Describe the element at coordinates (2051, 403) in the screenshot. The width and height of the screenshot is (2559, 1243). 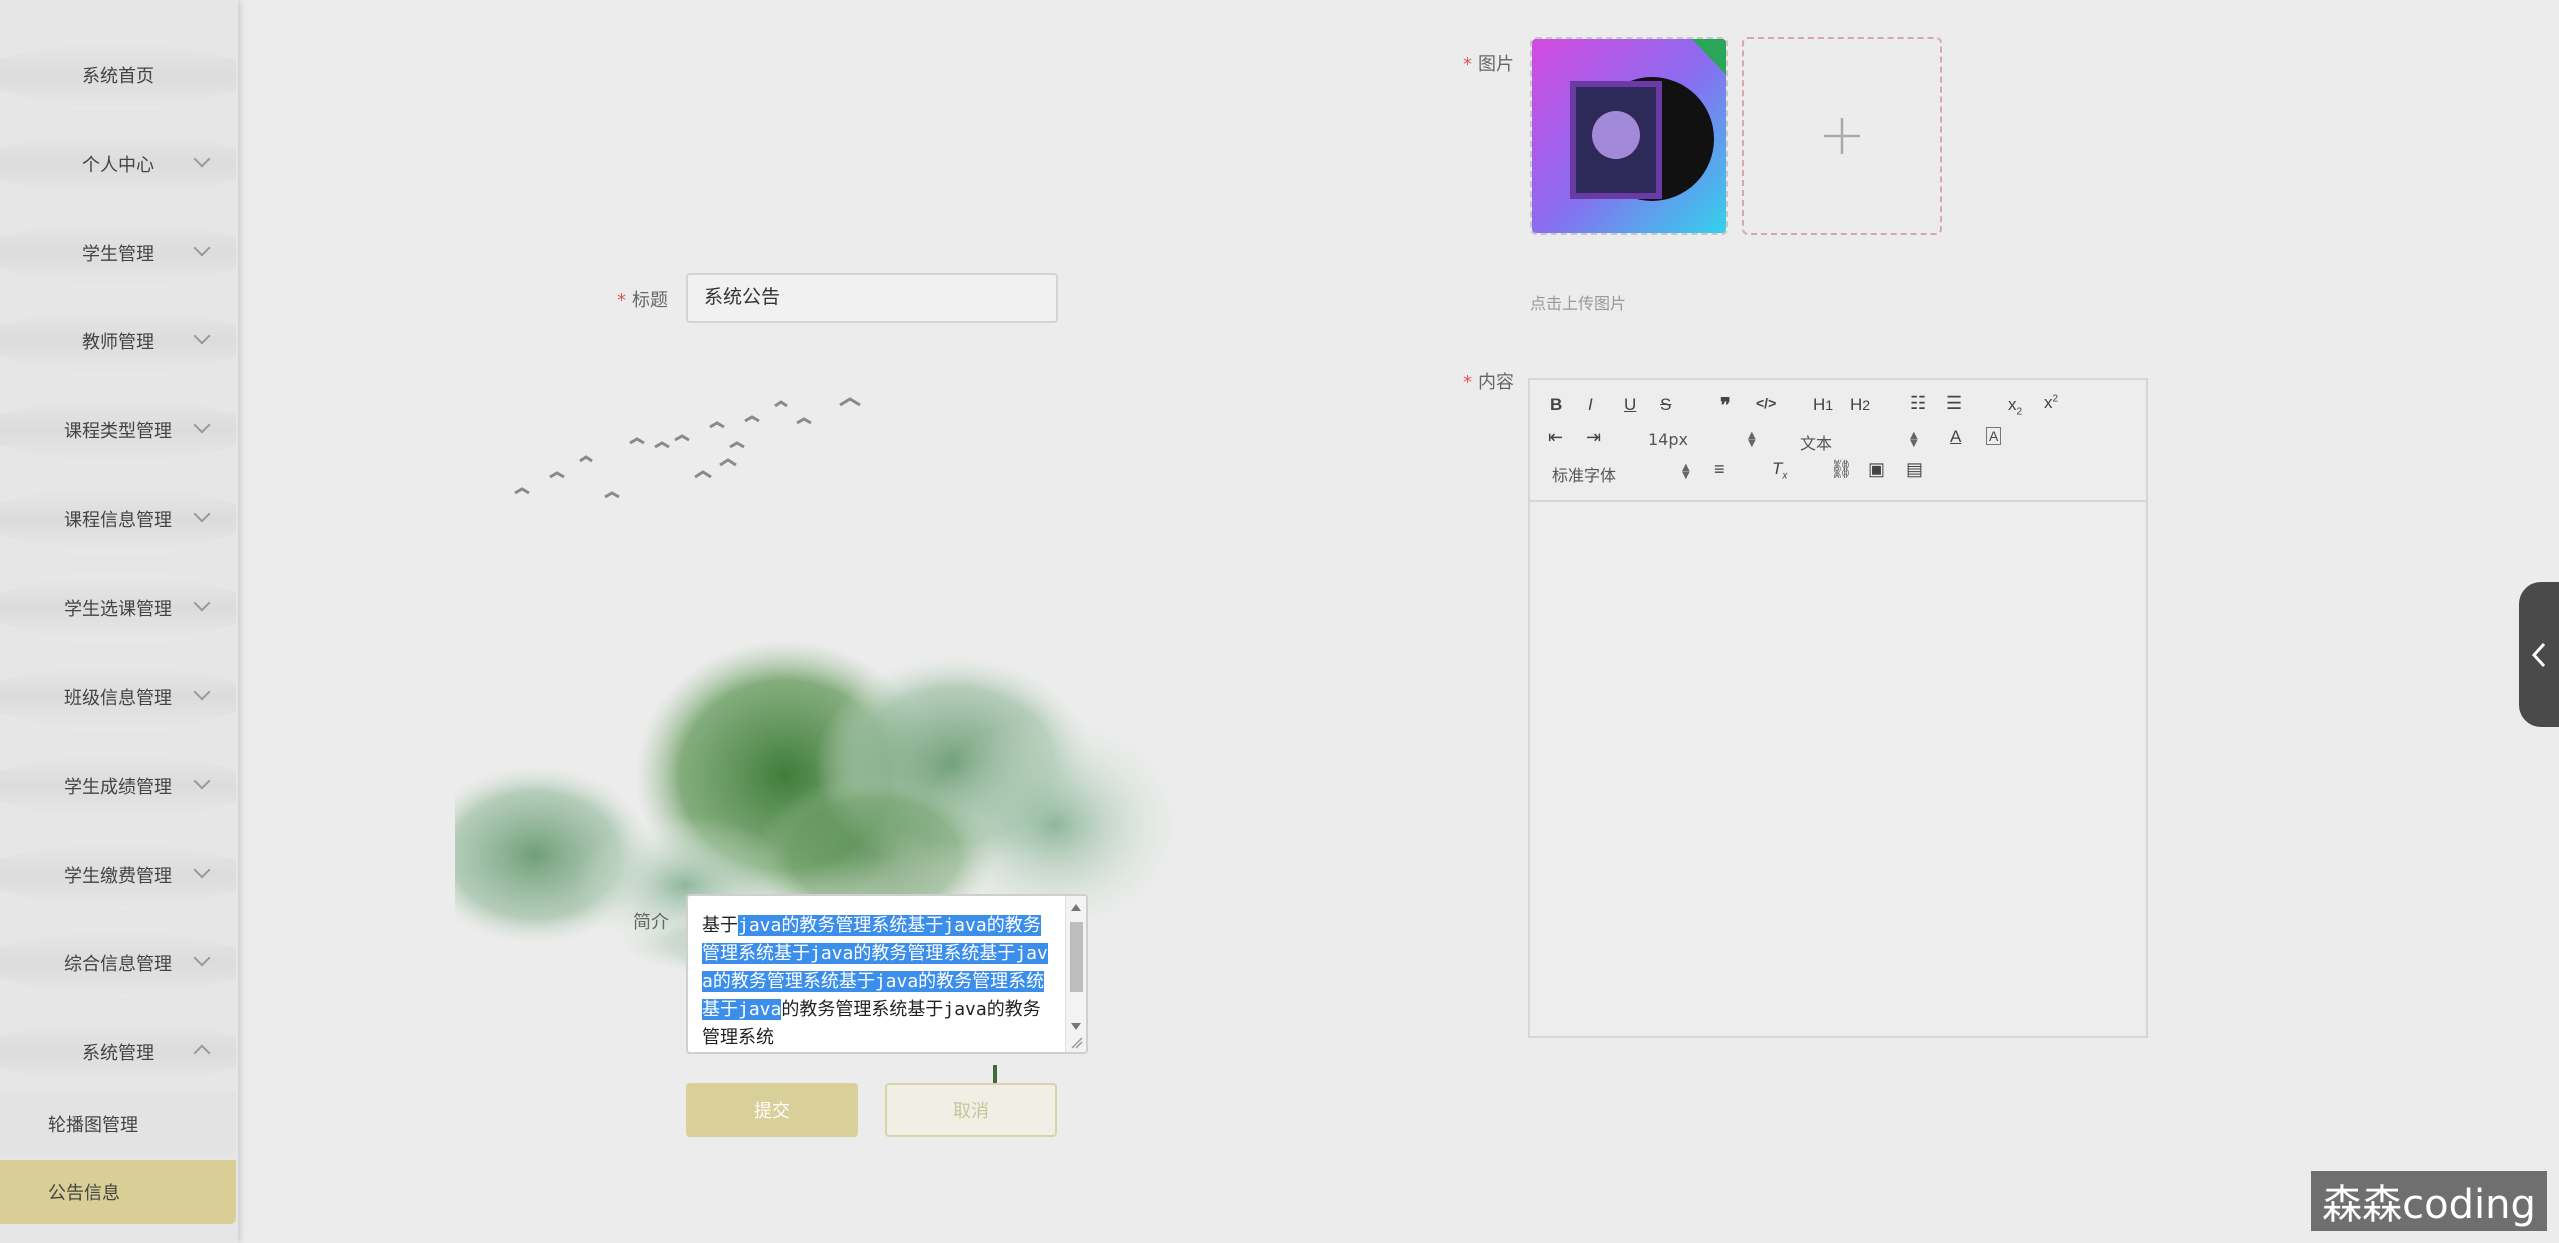
I see `superscript-icon: x2` at that location.